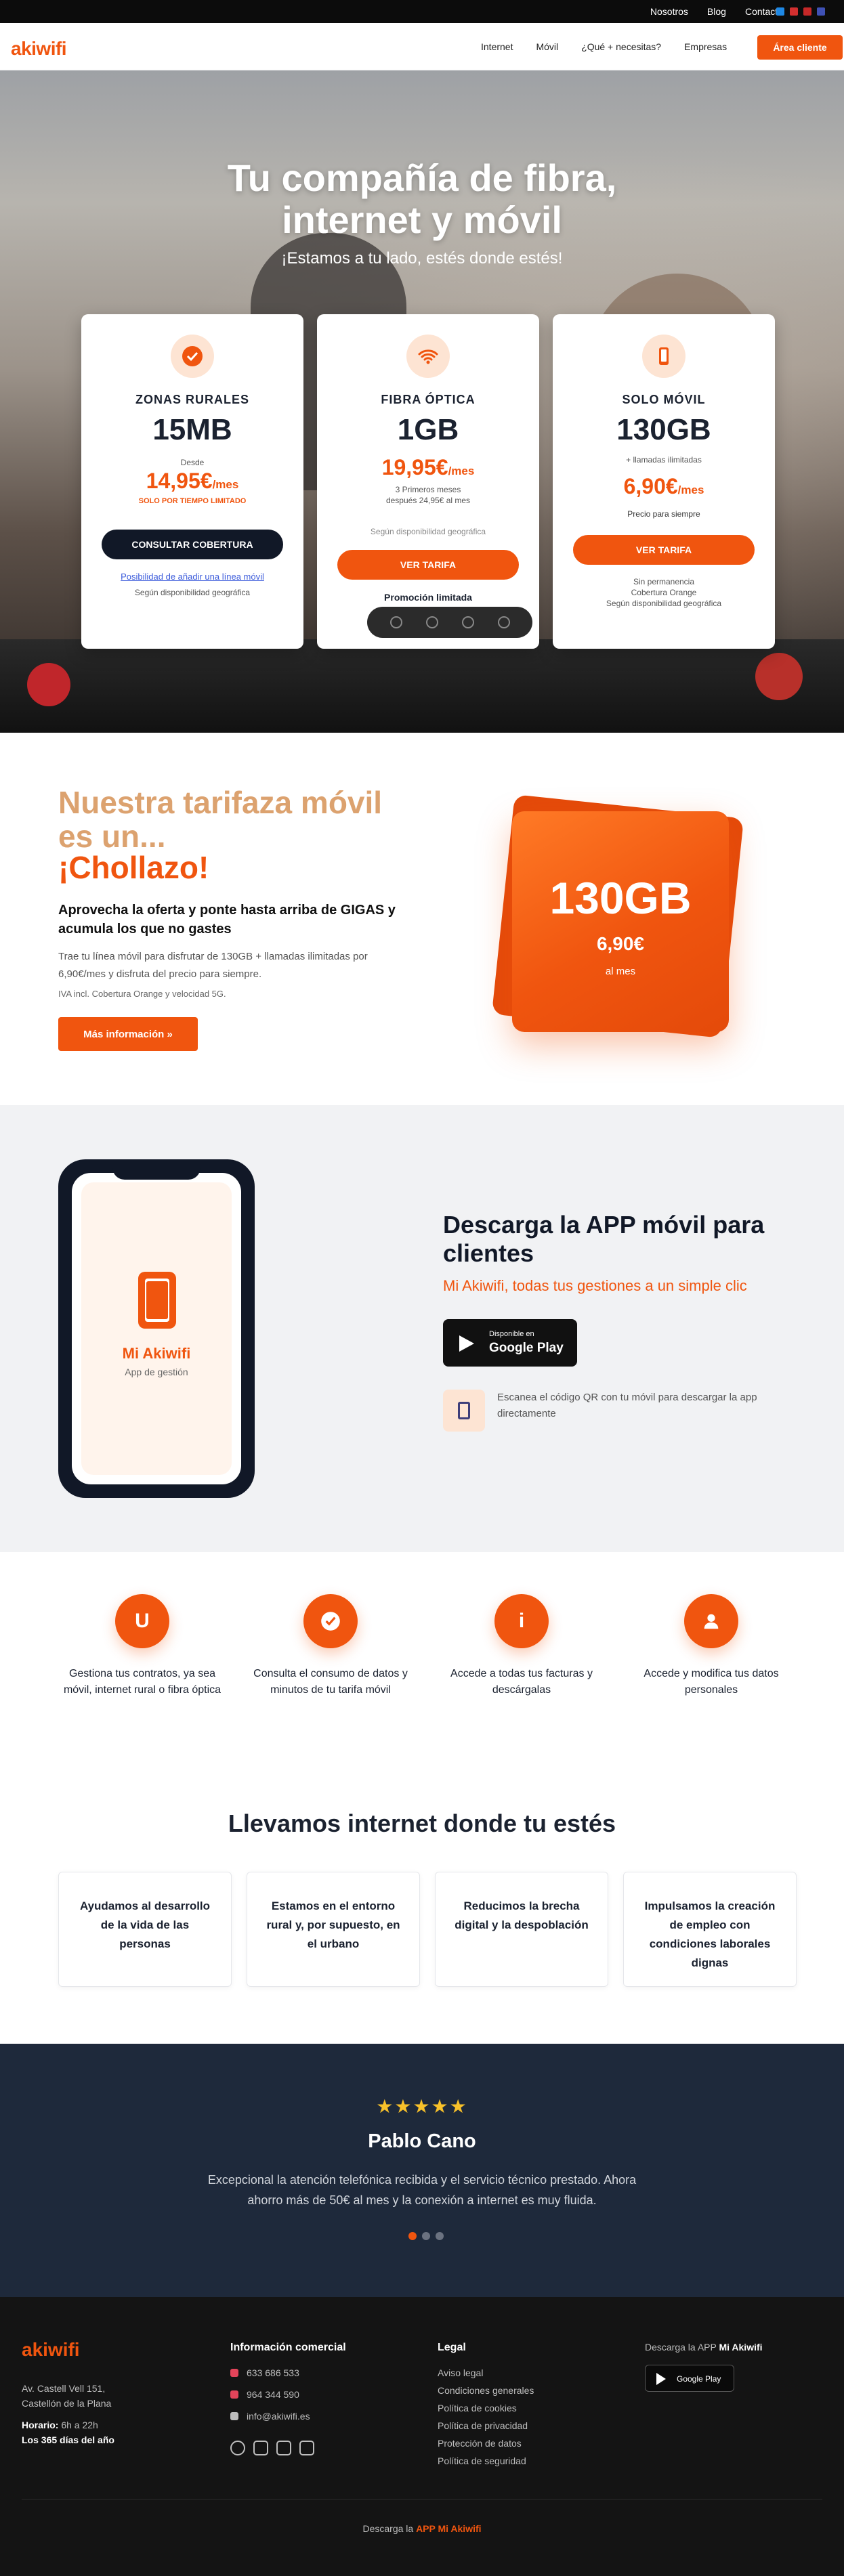  I want to click on limited-promo-label: Promoción limitada, so click(428, 597).